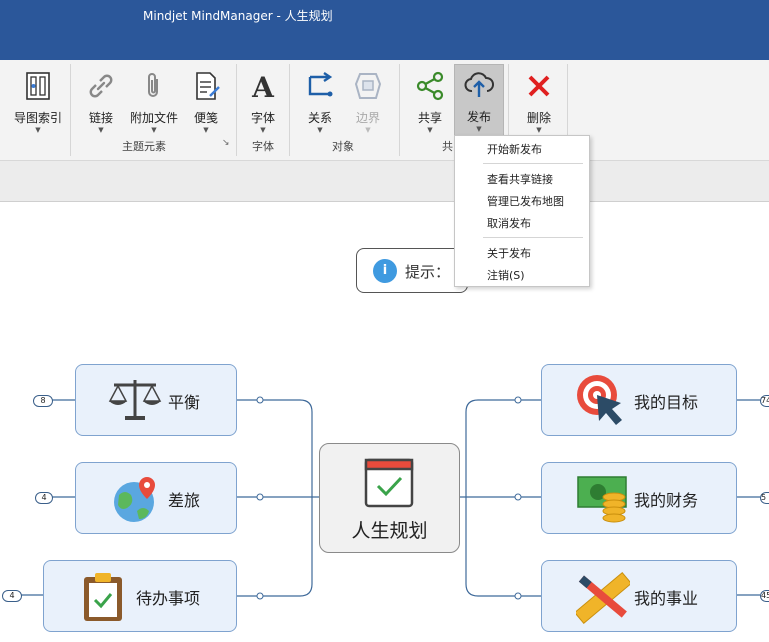  Describe the element at coordinates (389, 531) in the screenshot. I see `central-topic-label: 人生规划` at that location.